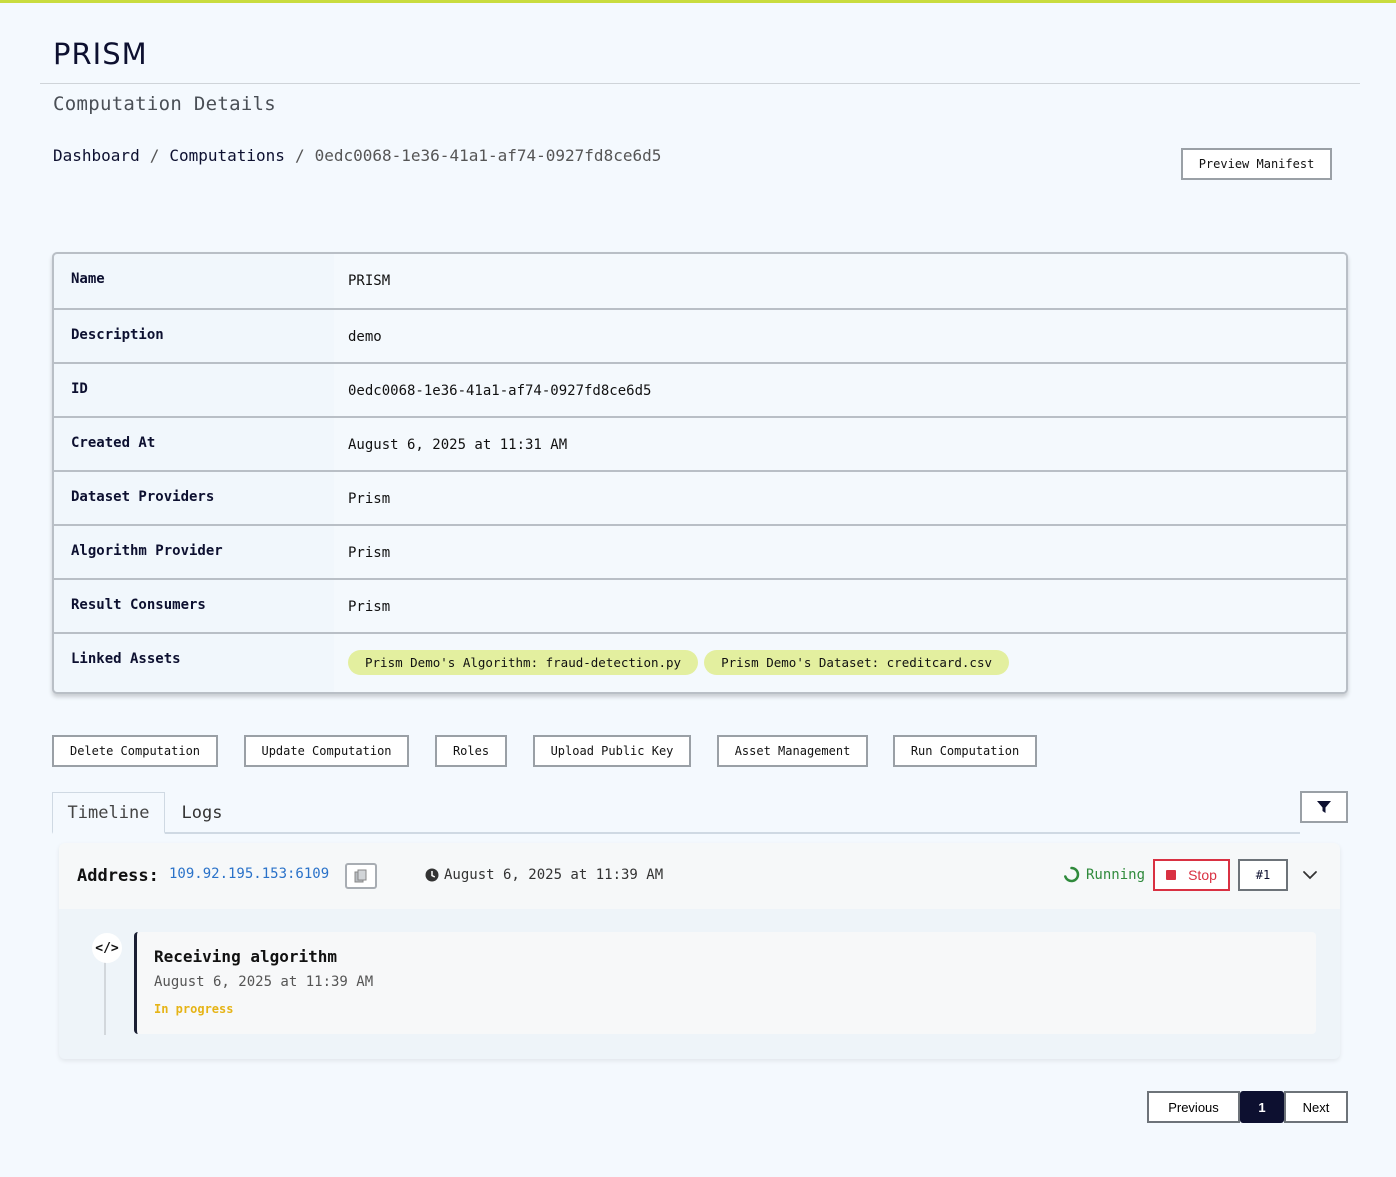  Describe the element at coordinates (202, 813) in the screenshot. I see `tab-logs: Logs` at that location.